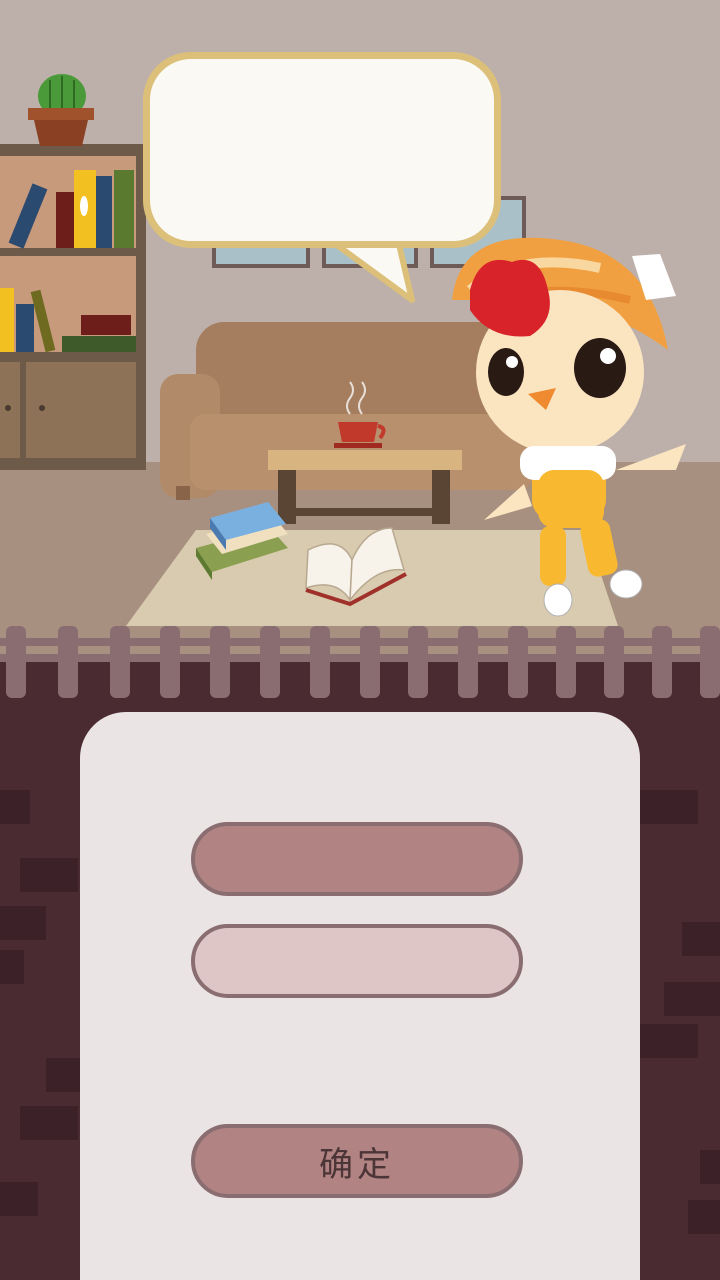 This screenshot has width=720, height=1280. I want to click on speech-bubble, so click(322, 150).